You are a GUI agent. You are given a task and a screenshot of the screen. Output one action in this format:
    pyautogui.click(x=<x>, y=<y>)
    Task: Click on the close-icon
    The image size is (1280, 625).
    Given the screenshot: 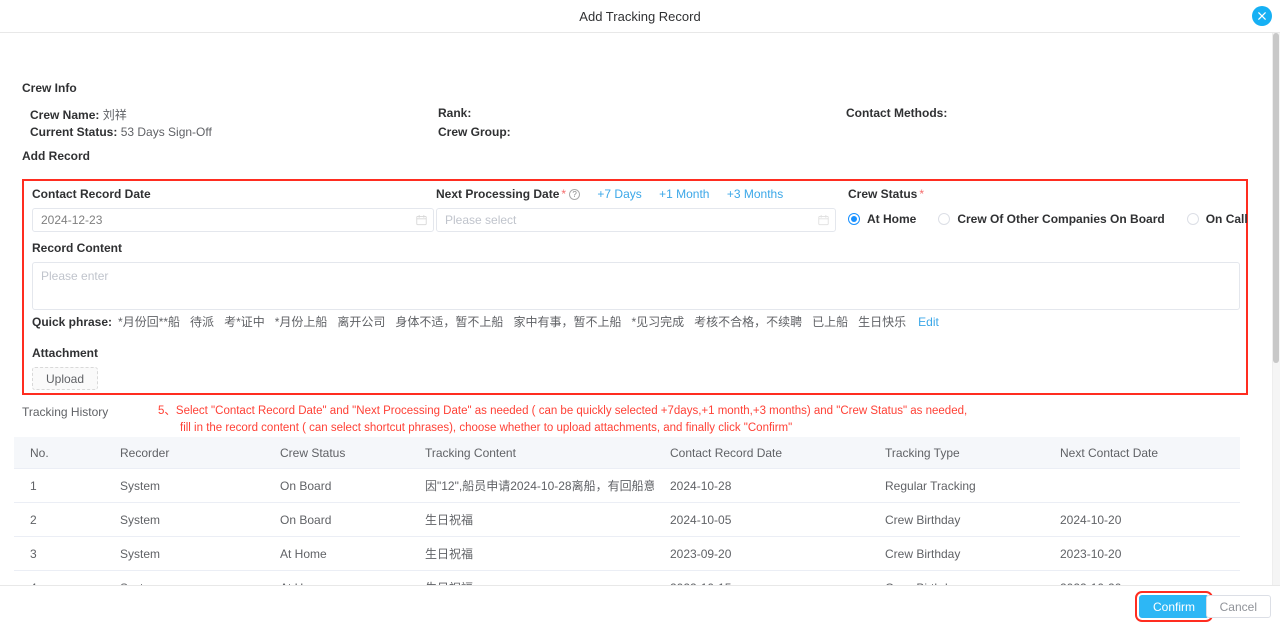 What is the action you would take?
    pyautogui.click(x=1262, y=16)
    